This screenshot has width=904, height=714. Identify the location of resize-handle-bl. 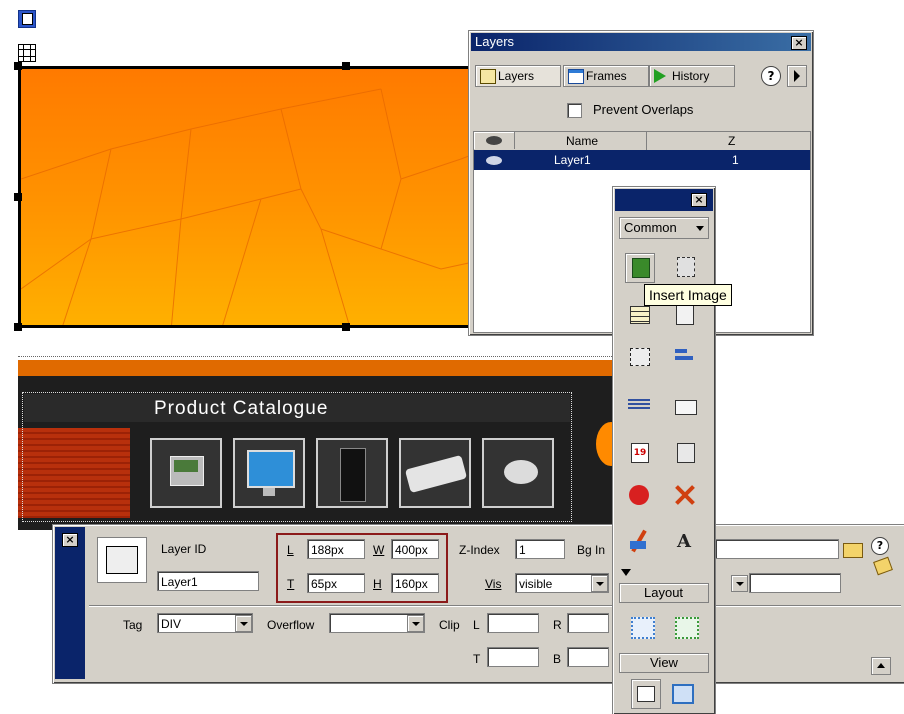
(18, 327).